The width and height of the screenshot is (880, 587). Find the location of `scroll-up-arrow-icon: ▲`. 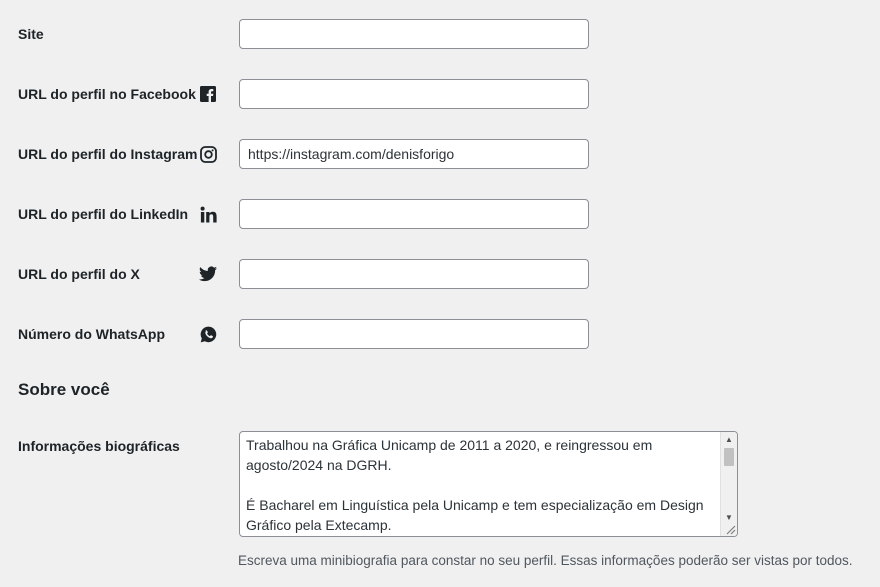

scroll-up-arrow-icon: ▲ is located at coordinates (729, 439).